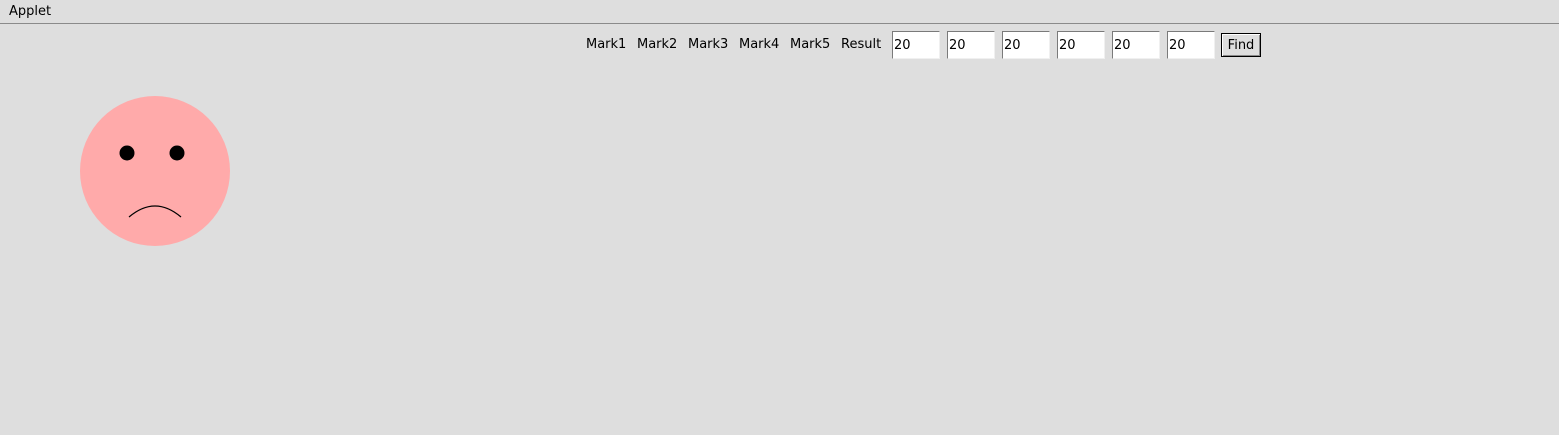  I want to click on mark1-label: Mark1, so click(606, 44).